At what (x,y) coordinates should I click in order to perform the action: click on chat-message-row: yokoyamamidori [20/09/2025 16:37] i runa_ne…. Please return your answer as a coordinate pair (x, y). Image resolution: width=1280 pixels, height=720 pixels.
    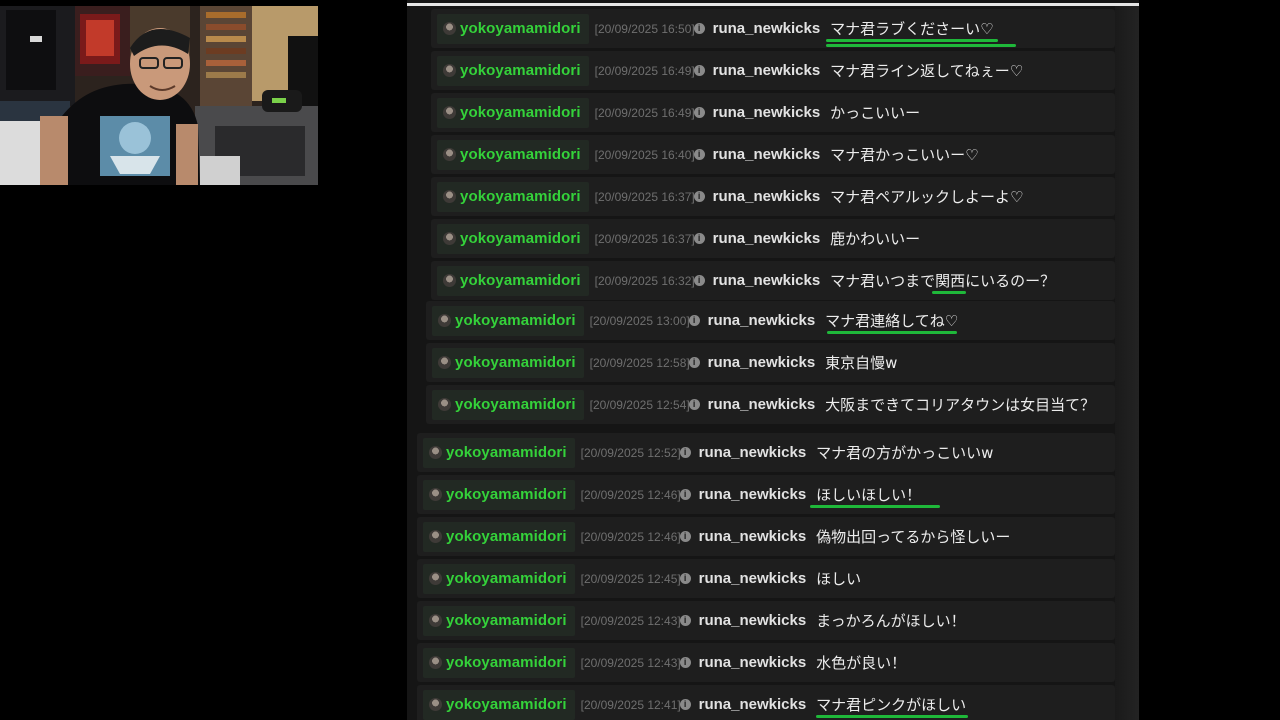
    Looking at the image, I should click on (773, 238).